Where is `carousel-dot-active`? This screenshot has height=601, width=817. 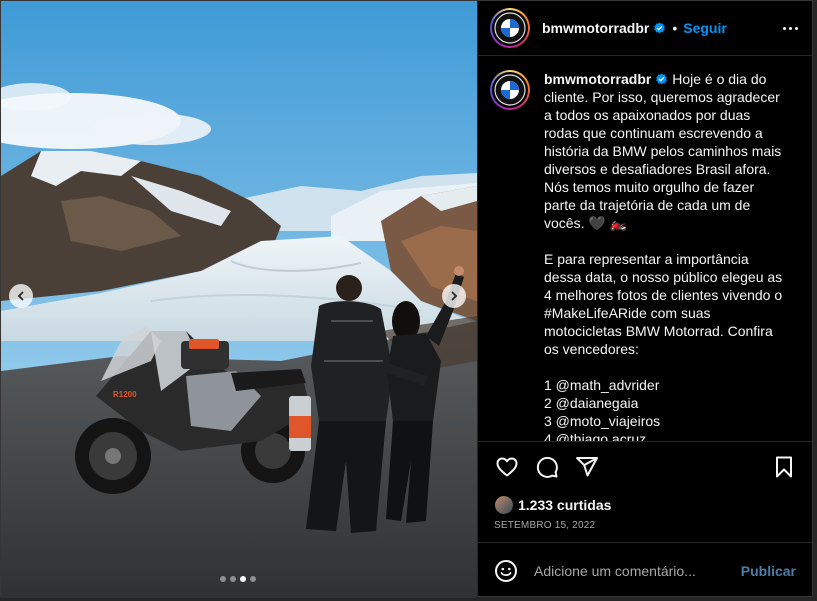
carousel-dot-active is located at coordinates (243, 579).